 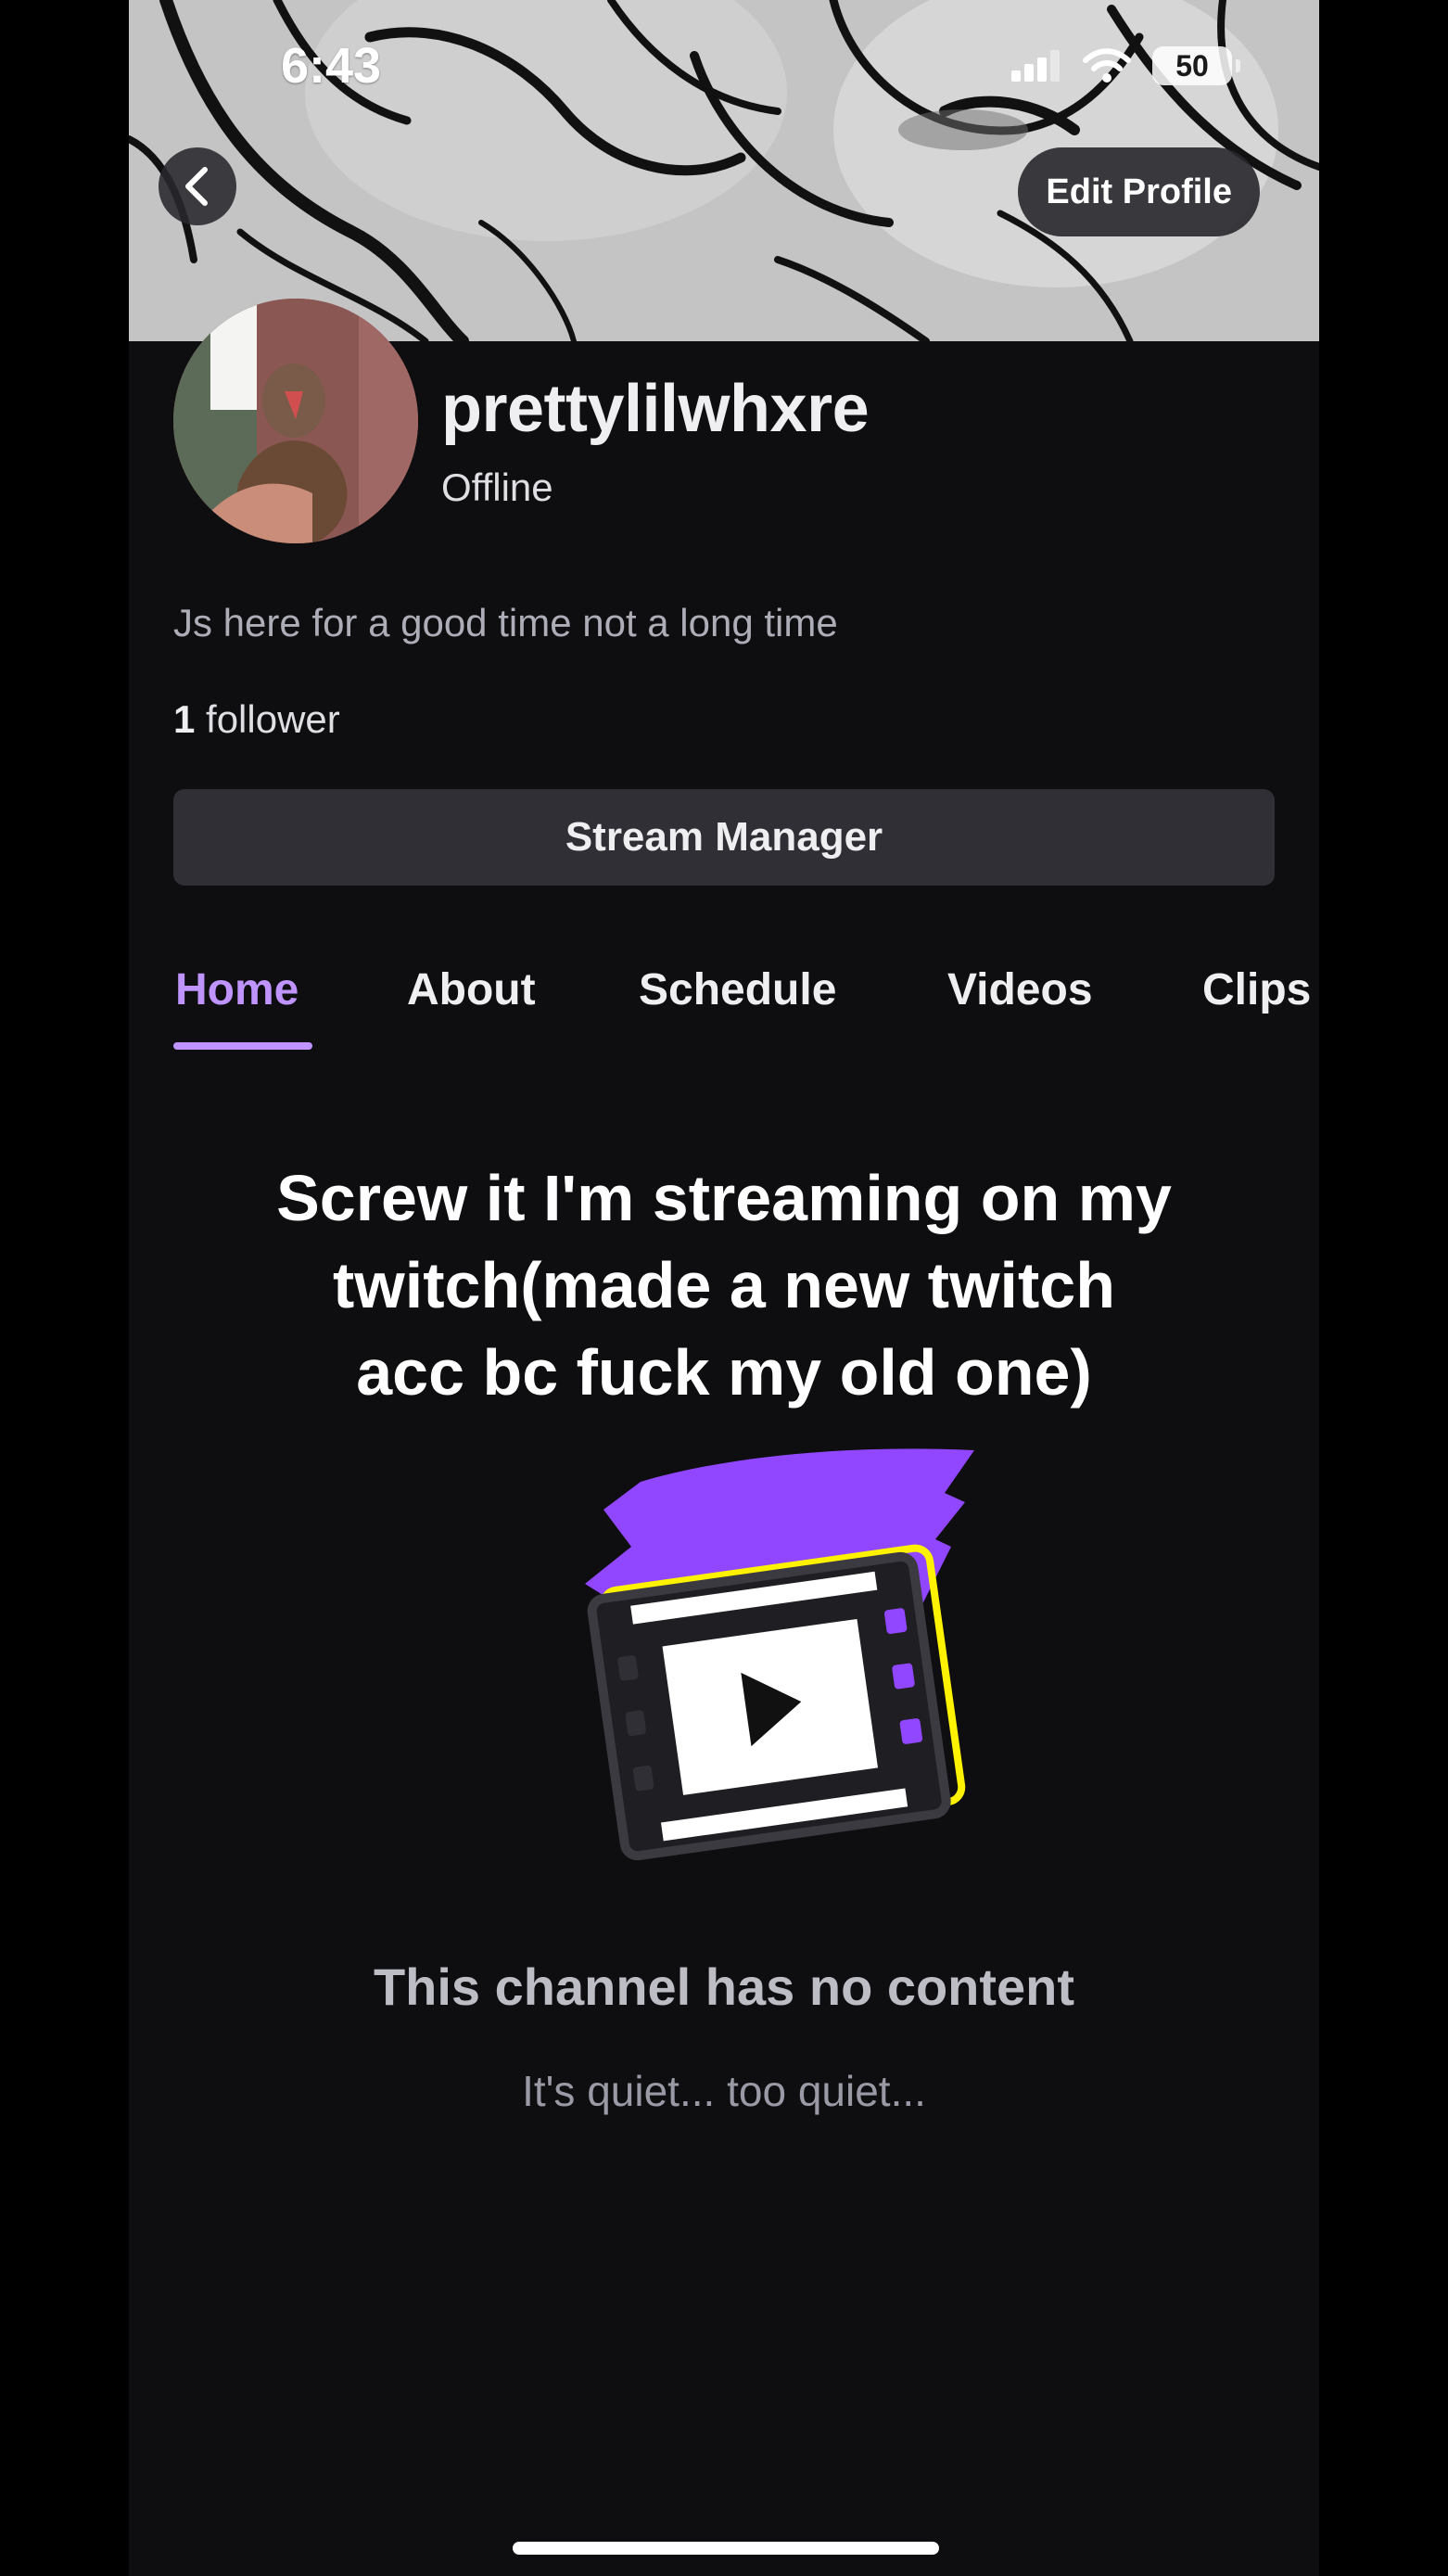 What do you see at coordinates (724, 1372) in the screenshot?
I see `stream-title-line: acc bc fuck my old one)` at bounding box center [724, 1372].